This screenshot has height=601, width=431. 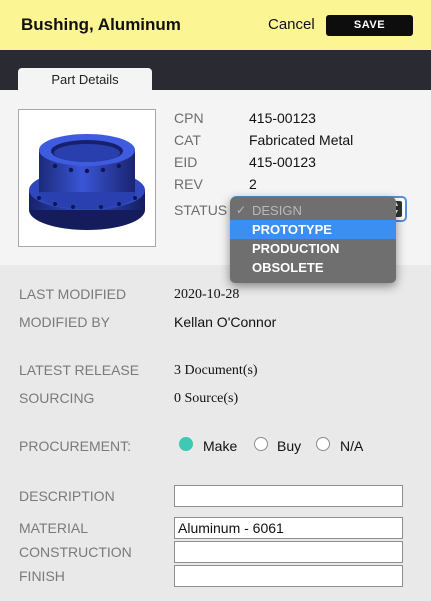 What do you see at coordinates (75, 552) in the screenshot?
I see `construction-label: CONSTRUCTION` at bounding box center [75, 552].